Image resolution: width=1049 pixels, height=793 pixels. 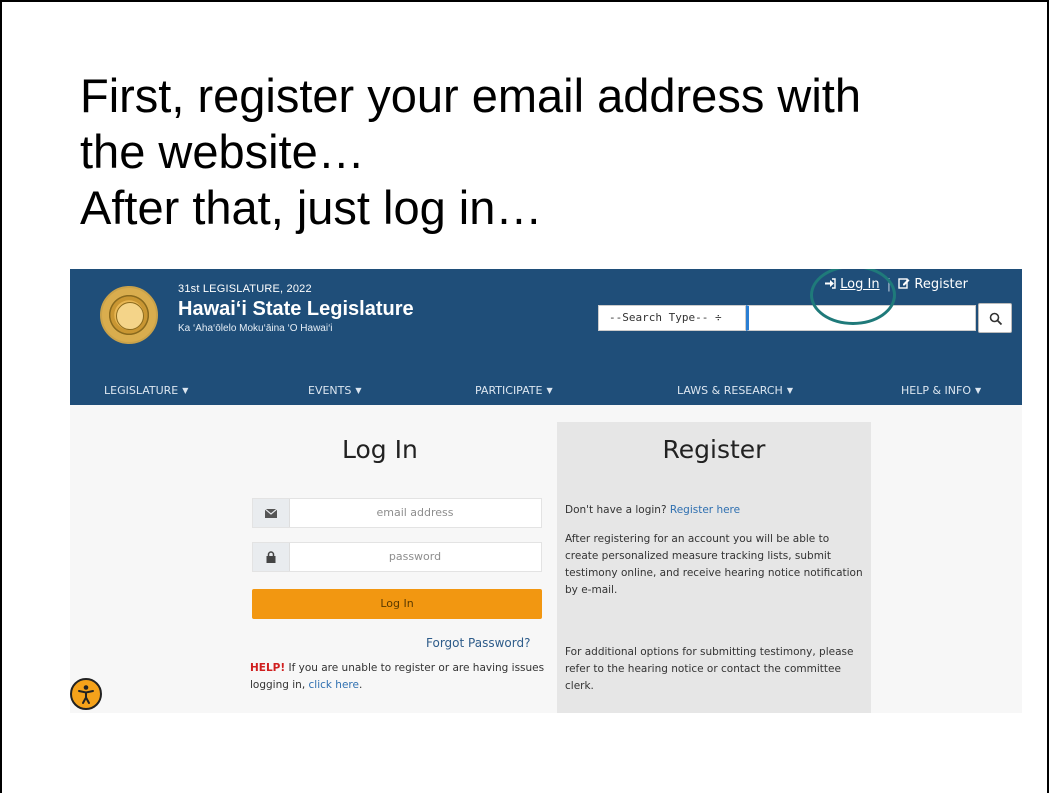 What do you see at coordinates (470, 95) in the screenshot?
I see `slide-title-line-1: First, register your email address with` at bounding box center [470, 95].